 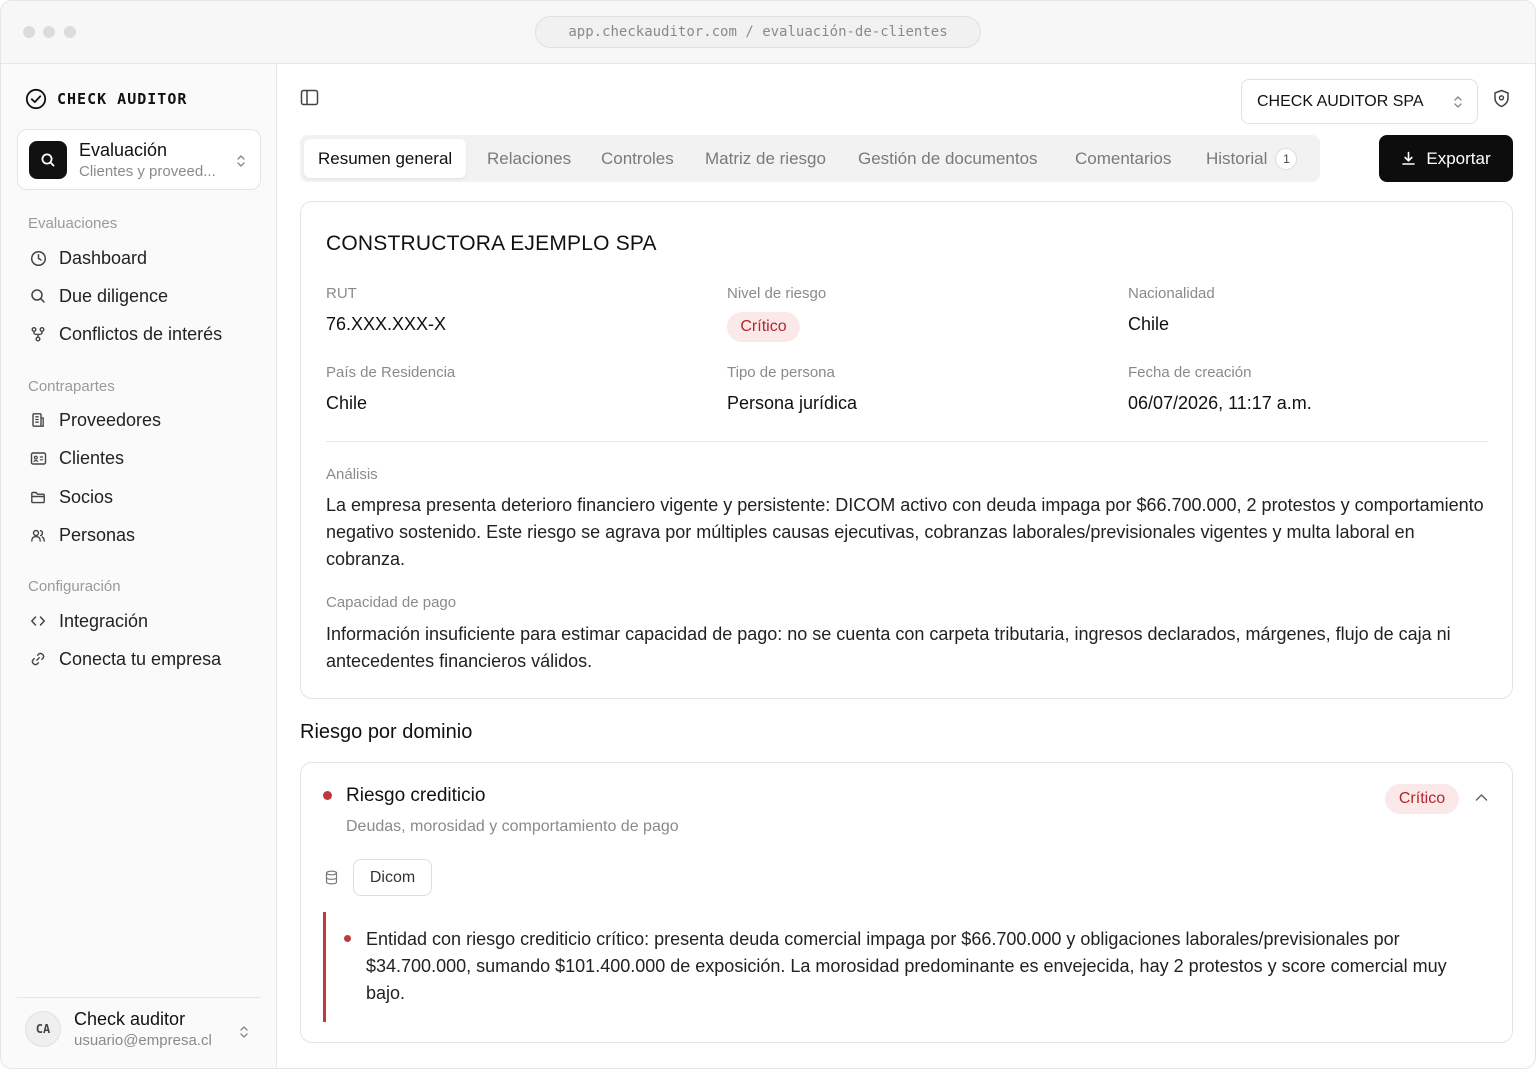 I want to click on divider, so click(x=907, y=441).